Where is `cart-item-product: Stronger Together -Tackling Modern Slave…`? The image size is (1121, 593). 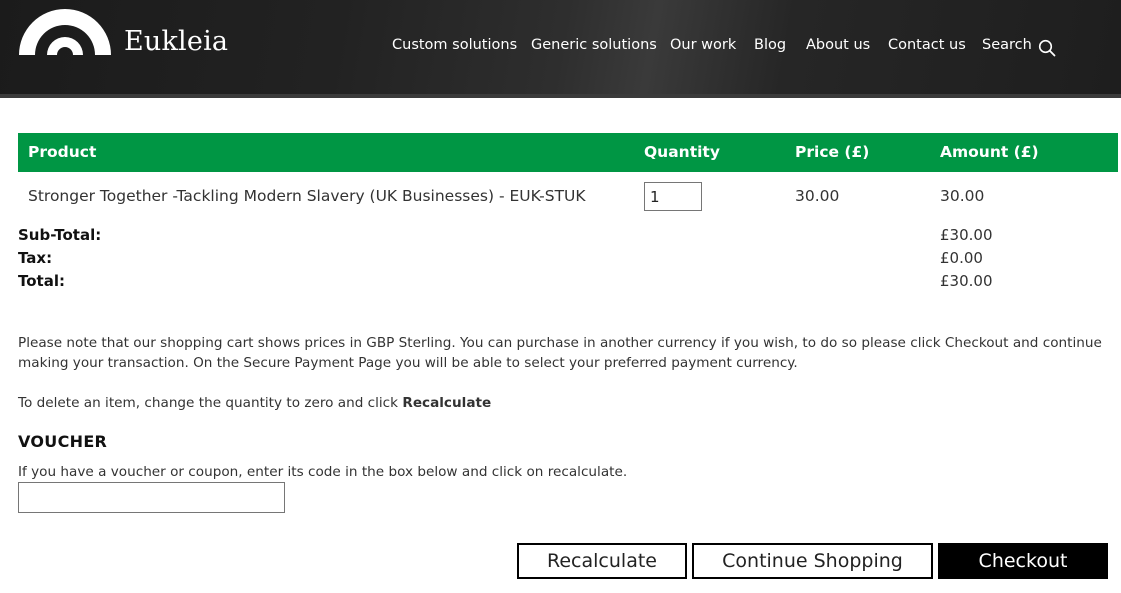
cart-item-product: Stronger Together -Tackling Modern Slave… is located at coordinates (307, 196).